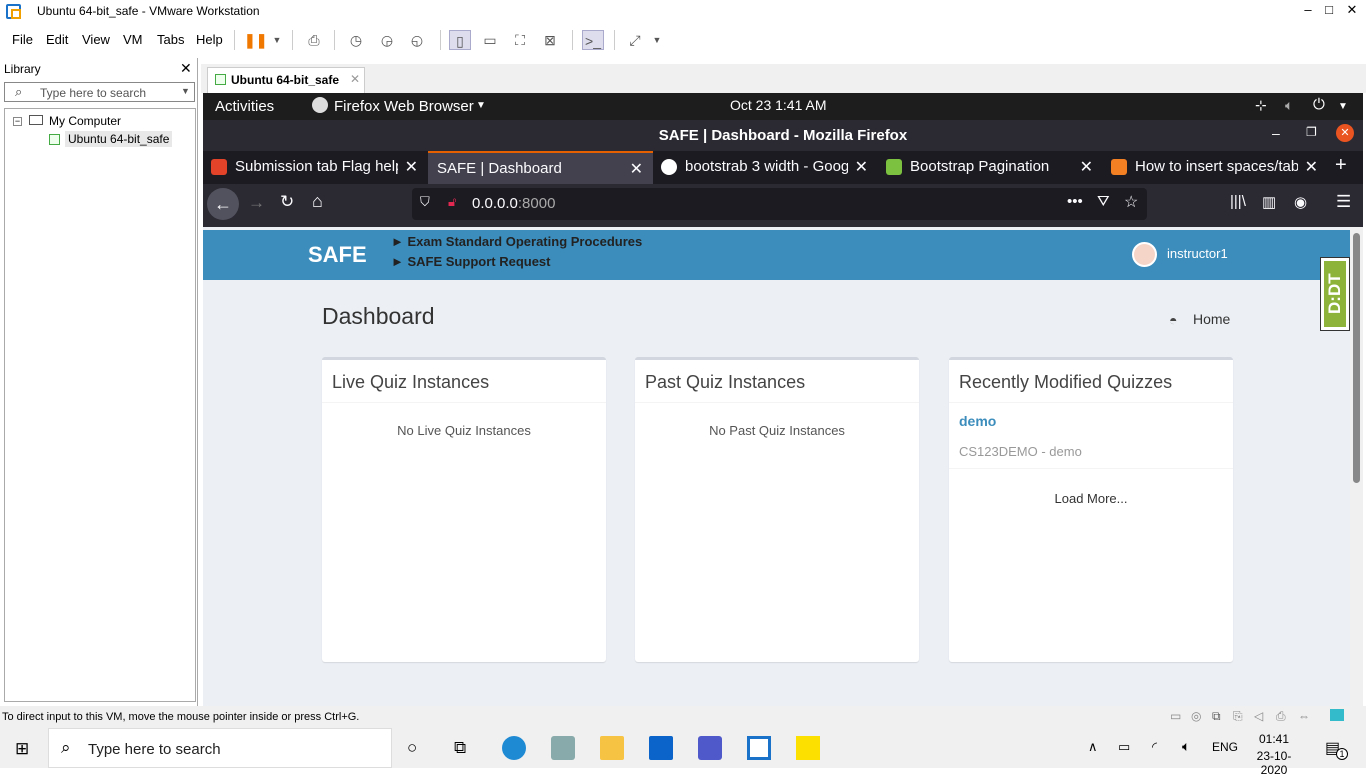 The image size is (1366, 777). Describe the element at coordinates (1154, 747) in the screenshot. I see `wifi-icon: ◜` at that location.